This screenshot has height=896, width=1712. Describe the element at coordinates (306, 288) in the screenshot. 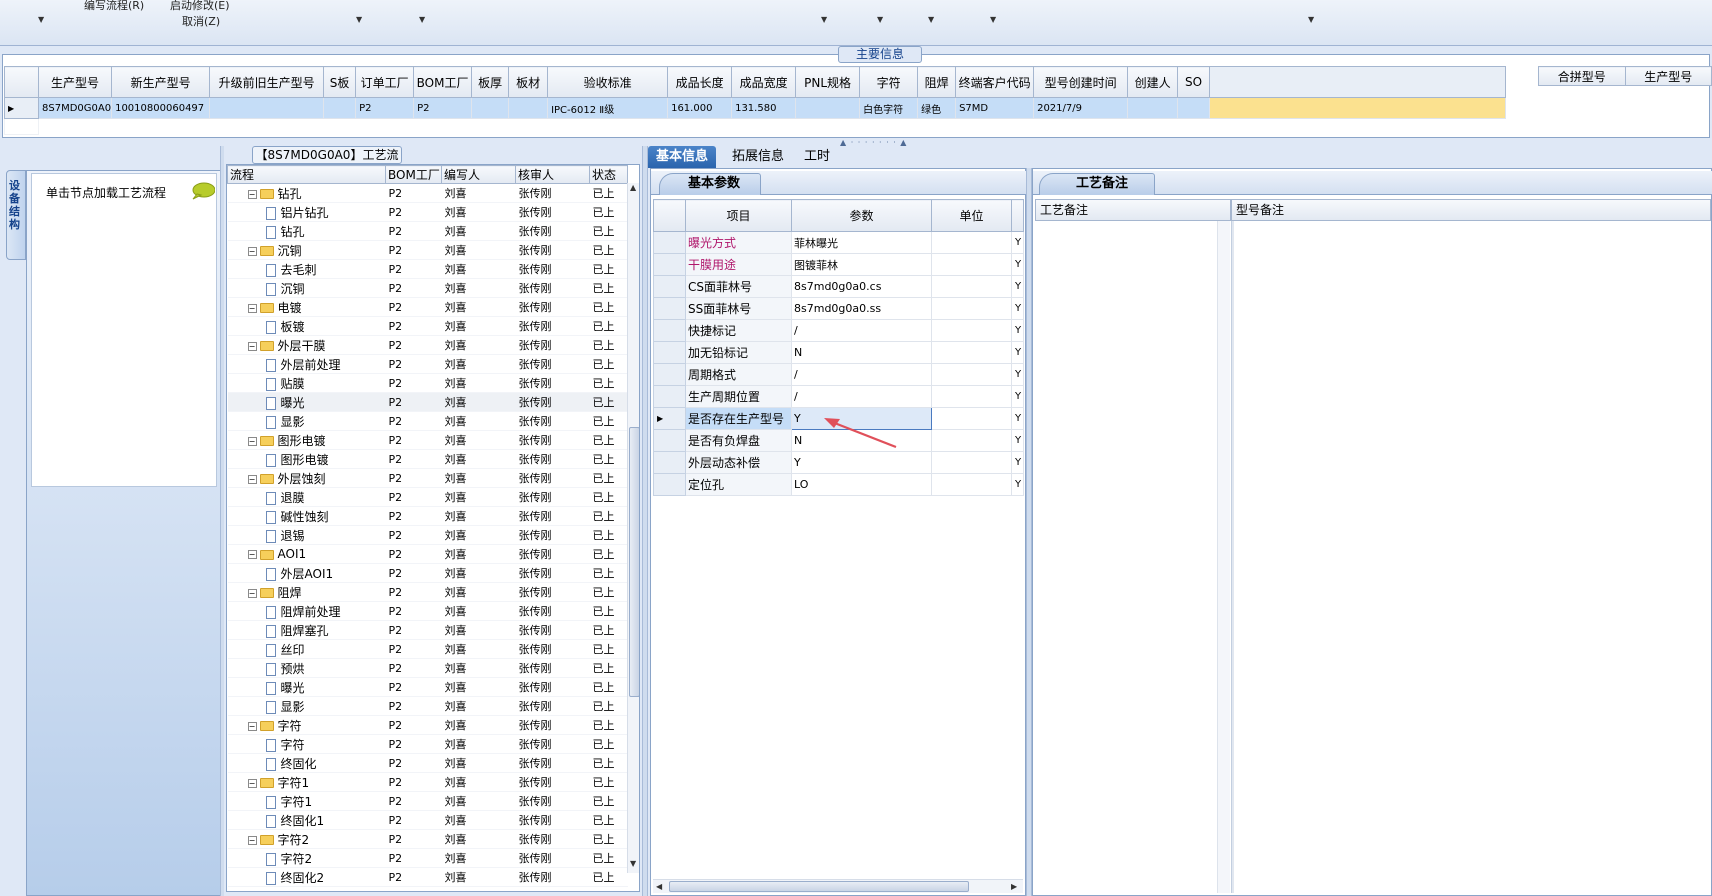

I see `tree-node: 沉铜` at that location.